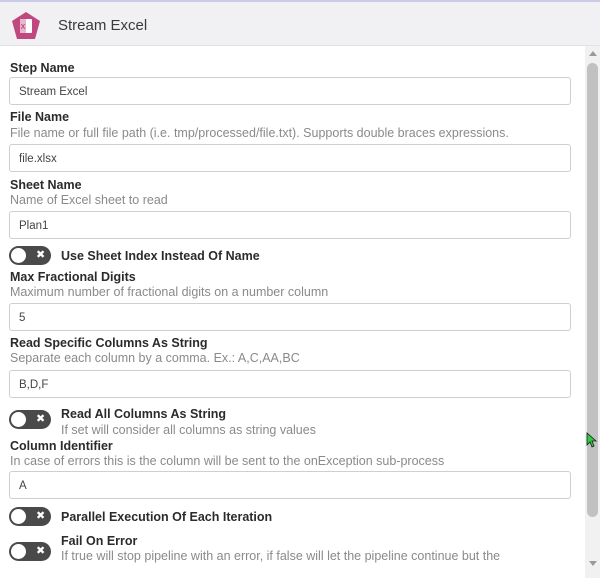  What do you see at coordinates (30, 516) in the screenshot?
I see `parallel-execution-toggle: ✖` at bounding box center [30, 516].